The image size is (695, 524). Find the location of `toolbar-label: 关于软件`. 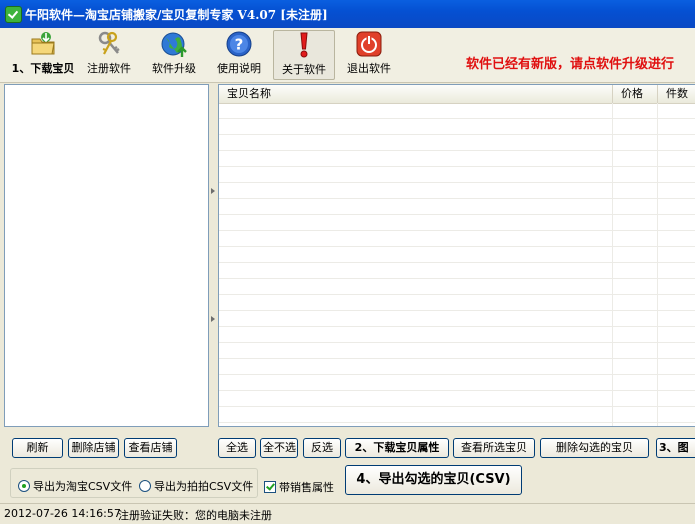

toolbar-label: 关于软件 is located at coordinates (304, 69).